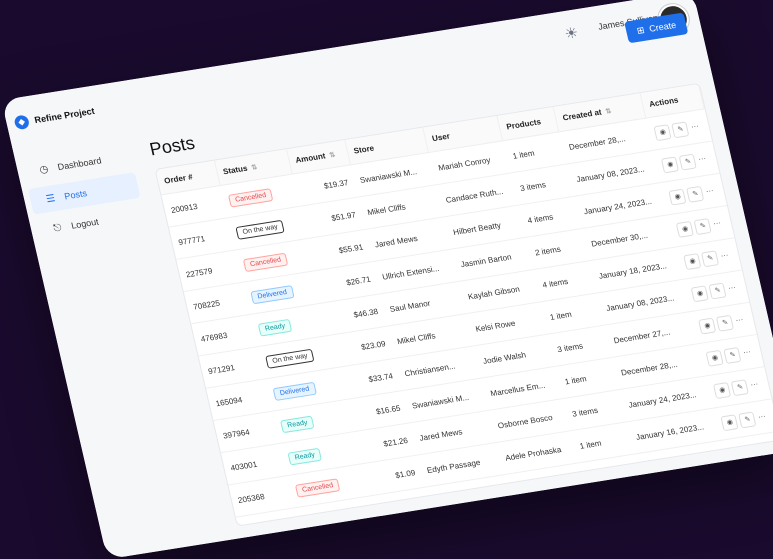 This screenshot has height=559, width=773. What do you see at coordinates (172, 146) in the screenshot?
I see `page-title: Posts` at bounding box center [172, 146].